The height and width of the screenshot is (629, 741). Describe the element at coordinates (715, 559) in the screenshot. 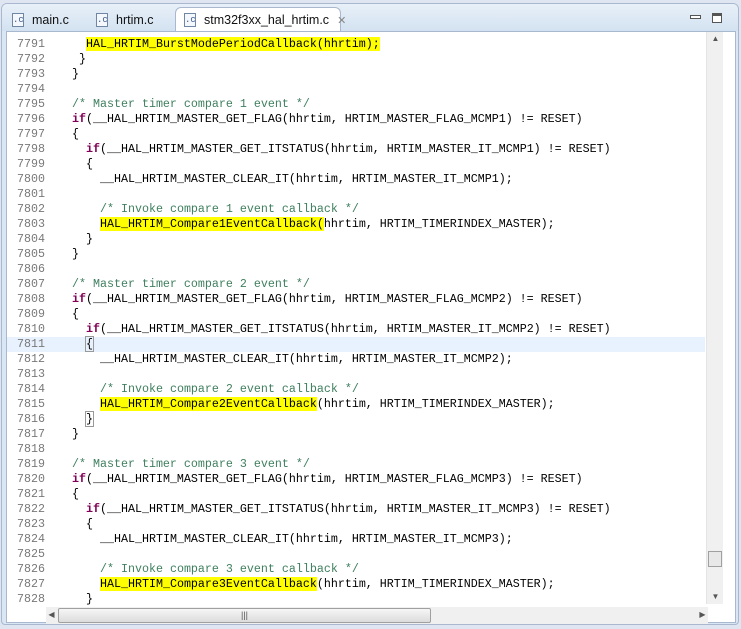

I see `vertical-scroll-thumb` at that location.